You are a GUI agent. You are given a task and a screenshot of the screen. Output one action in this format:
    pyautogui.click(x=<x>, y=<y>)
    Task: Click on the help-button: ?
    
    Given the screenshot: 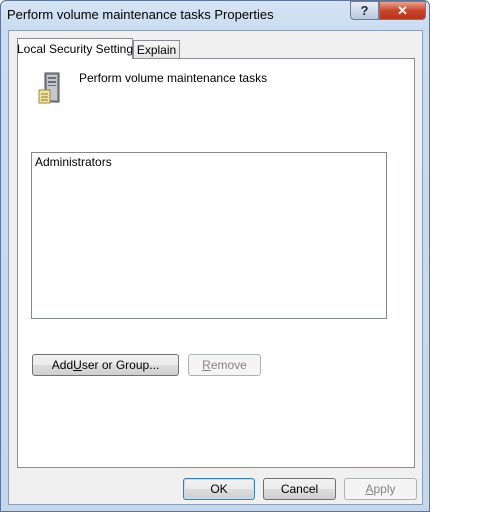 What is the action you would take?
    pyautogui.click(x=364, y=10)
    